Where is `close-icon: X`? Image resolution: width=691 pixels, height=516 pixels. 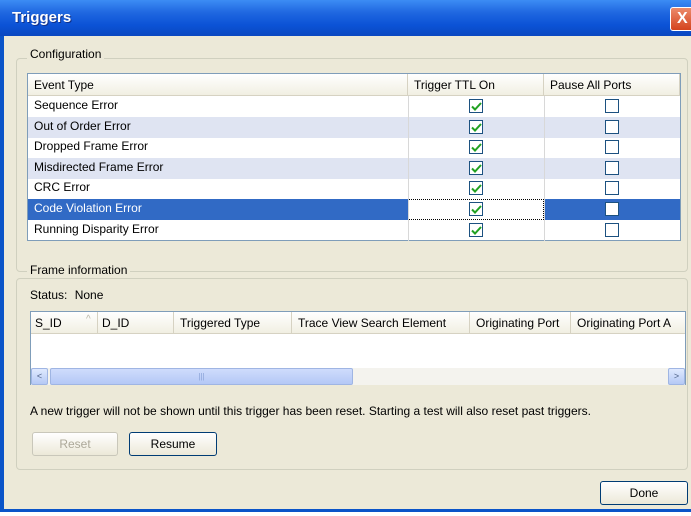 close-icon: X is located at coordinates (682, 18).